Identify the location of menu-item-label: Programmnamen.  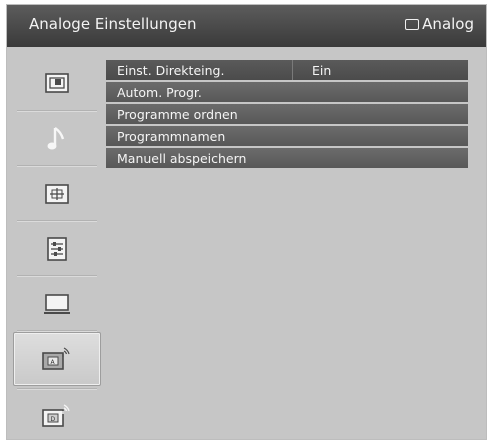
(171, 136).